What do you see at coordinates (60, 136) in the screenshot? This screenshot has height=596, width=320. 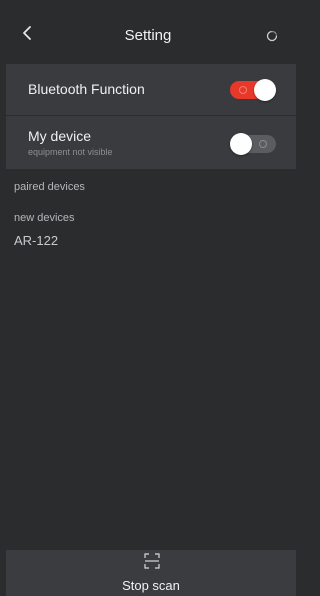 I see `my-device-label: My device` at bounding box center [60, 136].